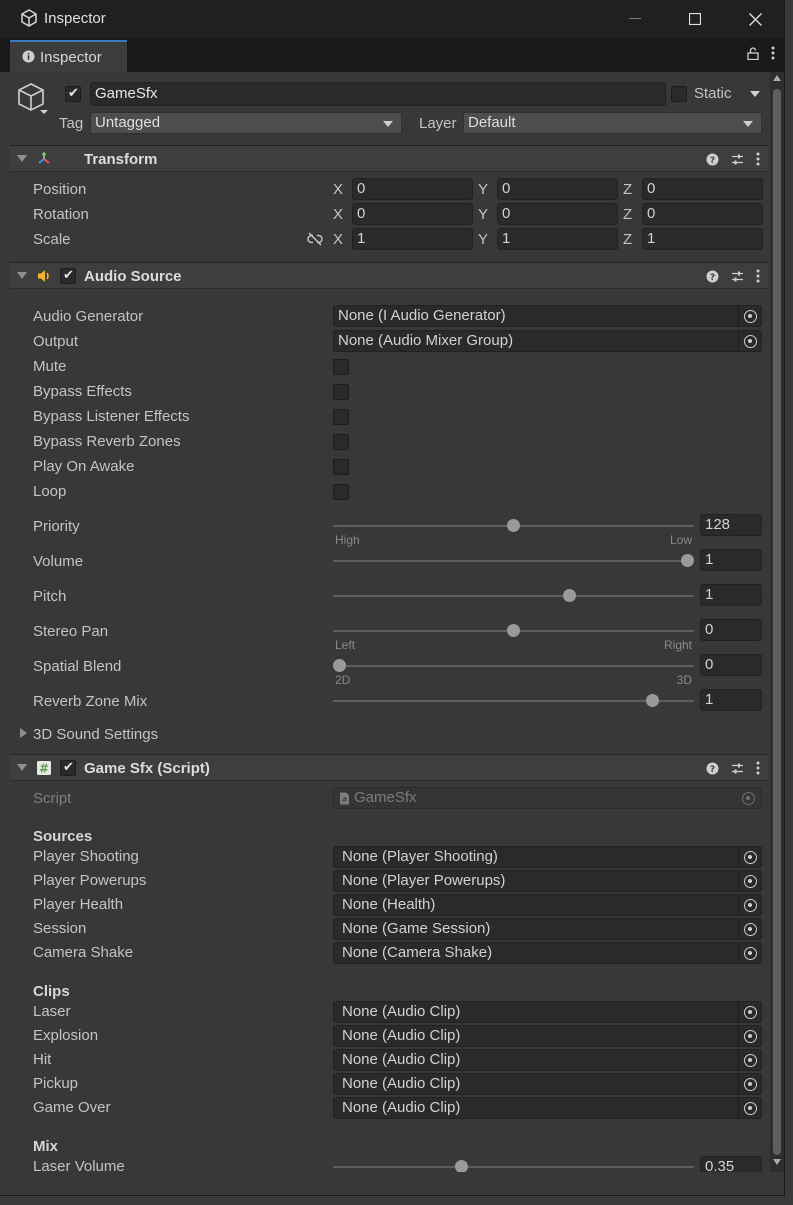  I want to click on spatial-blend-slider-track, so click(513, 666).